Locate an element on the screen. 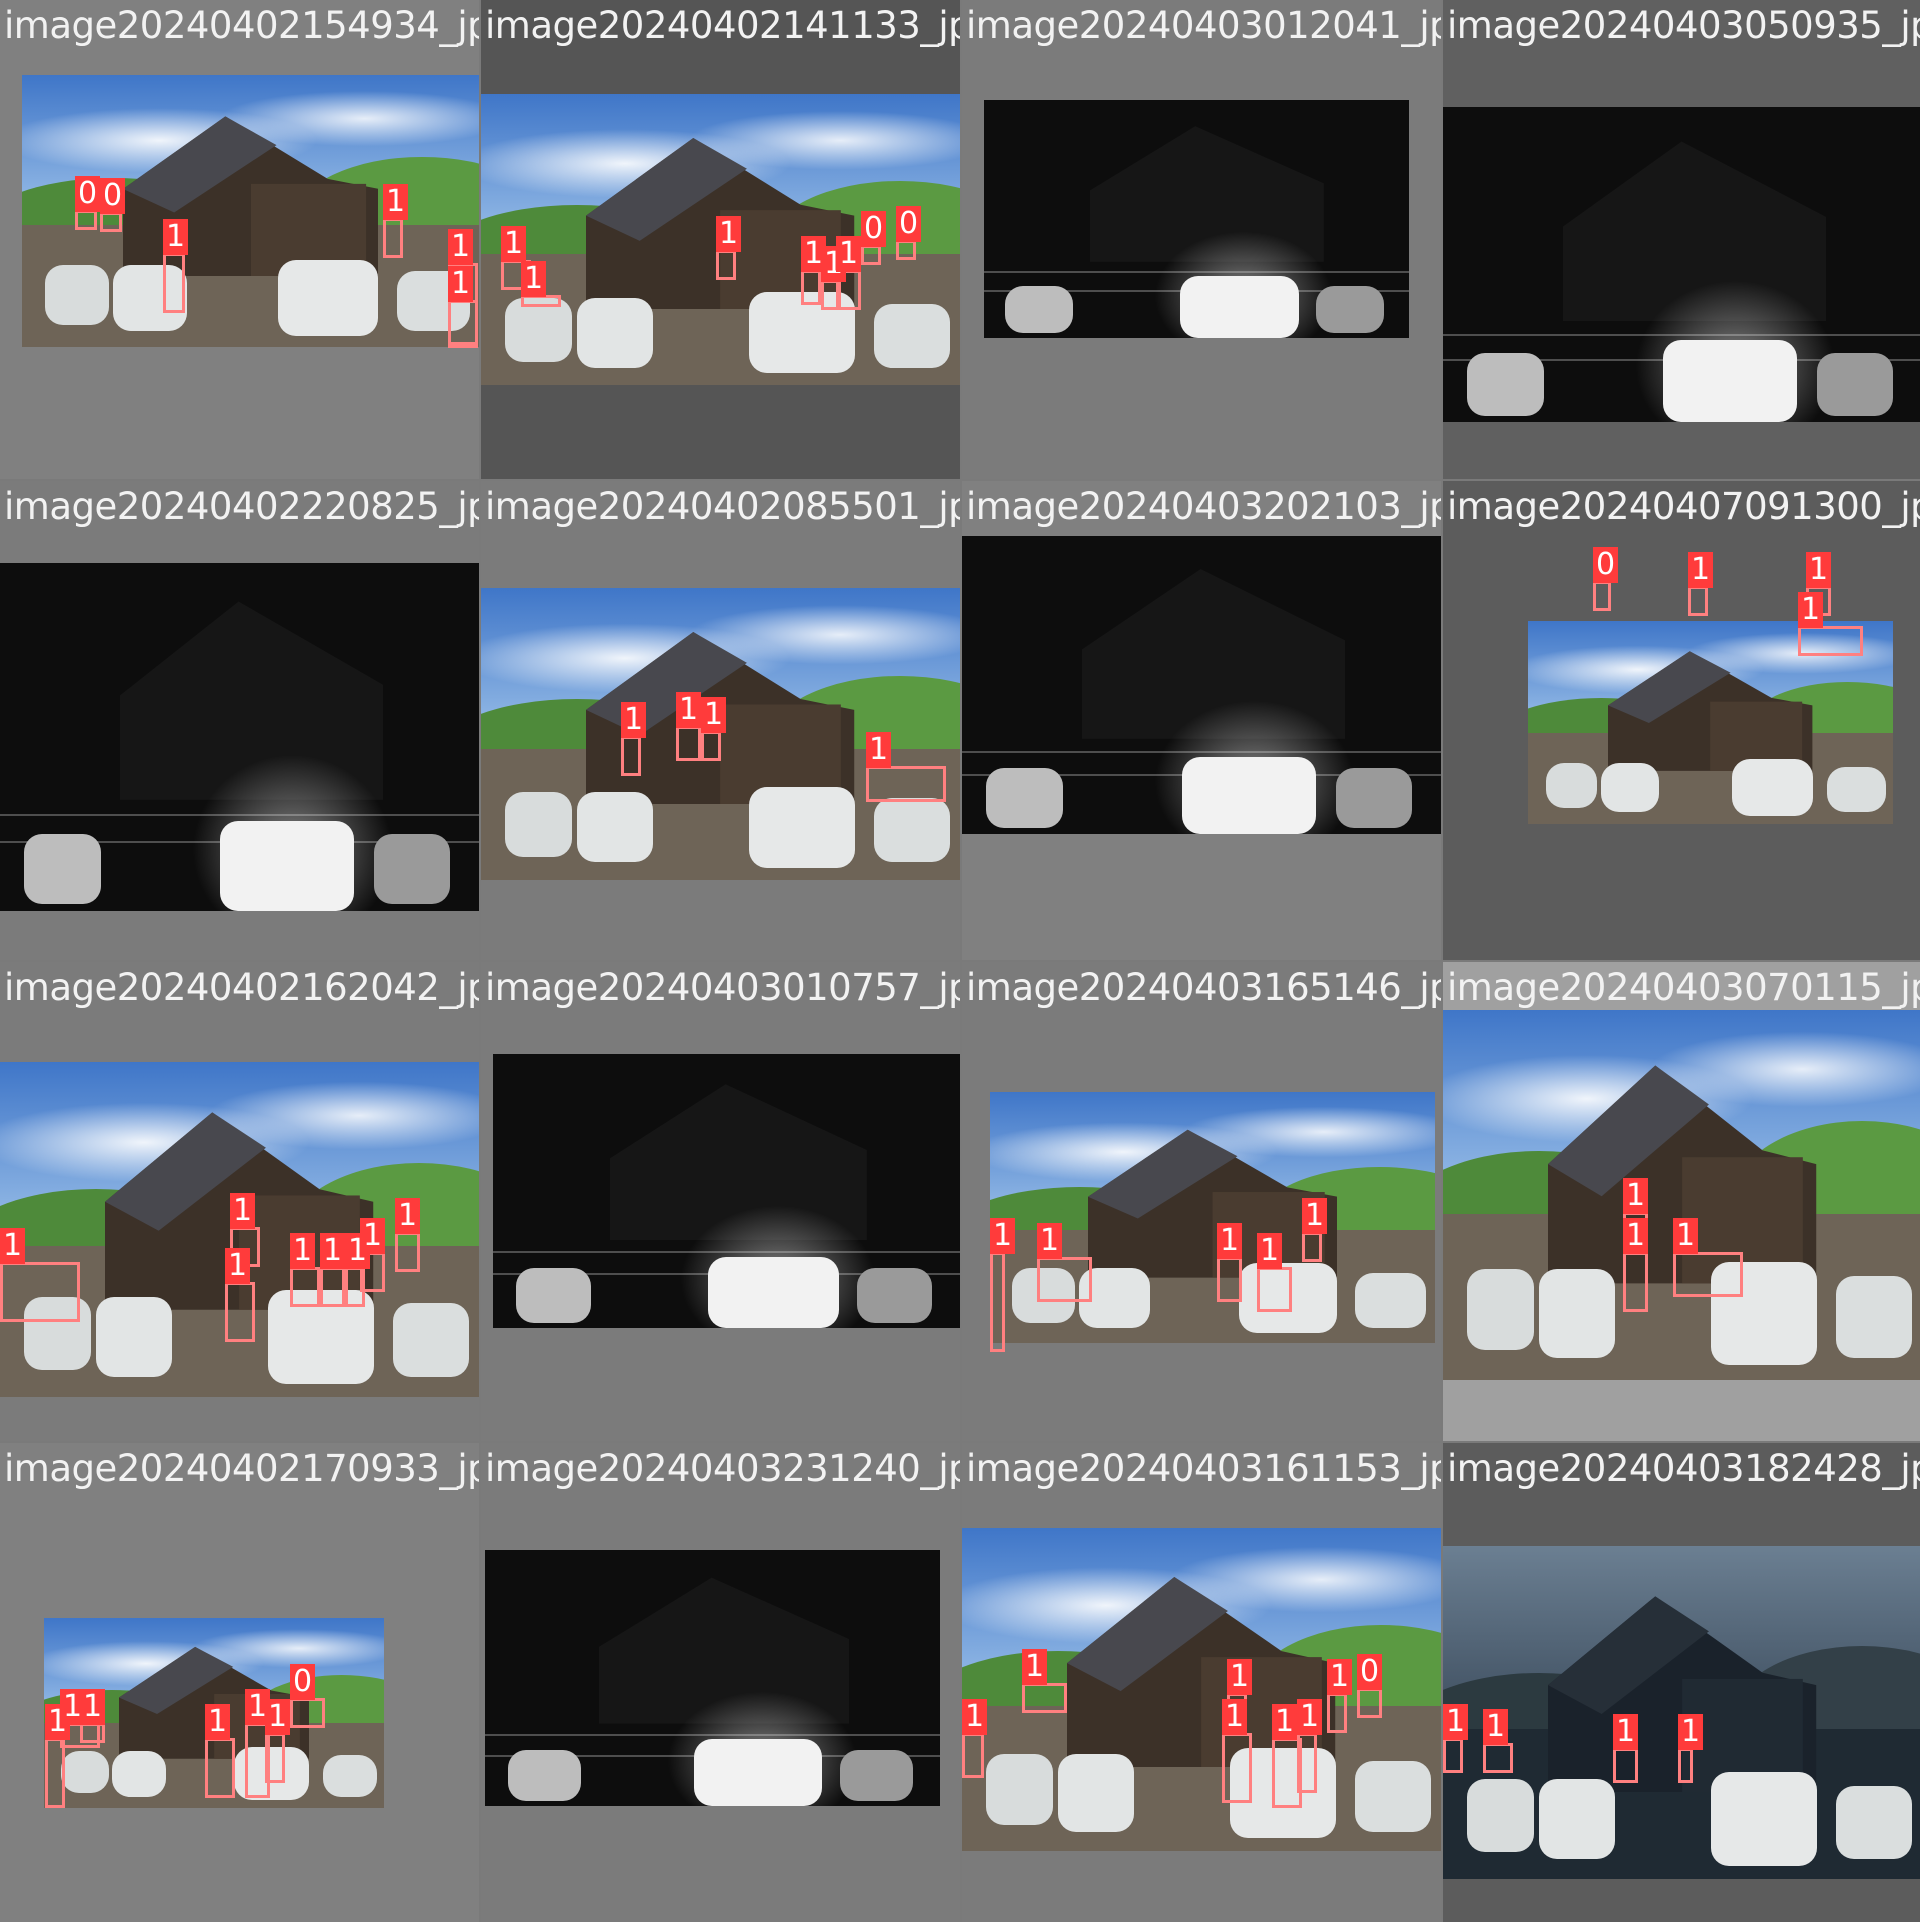 The height and width of the screenshot is (1922, 1920). mosaic-tile: image20240403231240_jpg is located at coordinates (720, 1682).